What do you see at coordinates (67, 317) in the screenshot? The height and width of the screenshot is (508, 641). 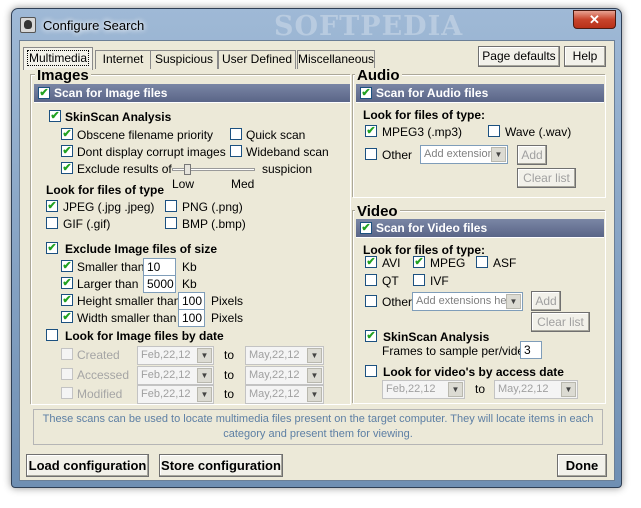 I see `width-smaller-checkbox: ✔` at bounding box center [67, 317].